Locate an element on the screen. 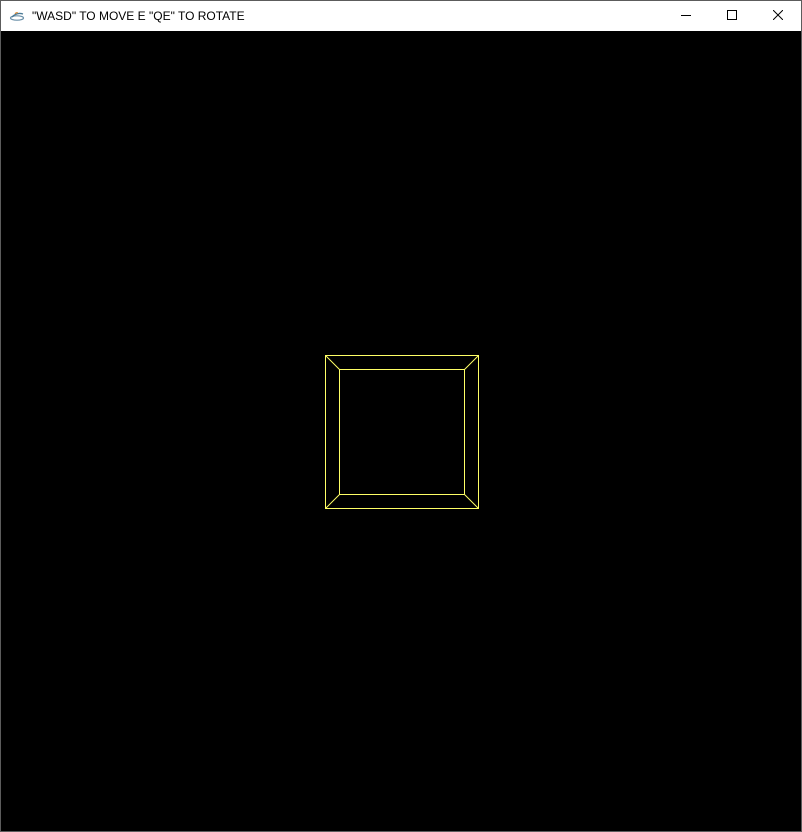 This screenshot has width=802, height=832. close-icon is located at coordinates (778, 16).